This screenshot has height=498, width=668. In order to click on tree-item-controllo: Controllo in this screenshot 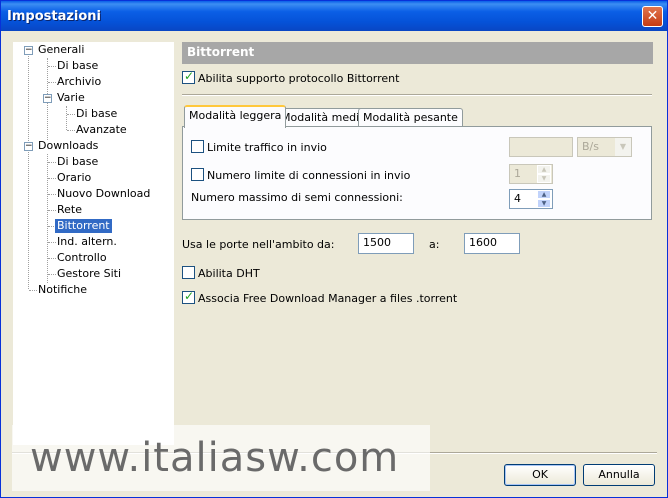, I will do `click(82, 258)`.